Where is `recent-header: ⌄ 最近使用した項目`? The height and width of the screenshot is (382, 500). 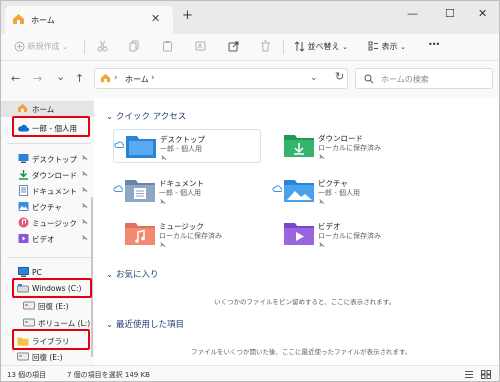
recent-header: ⌄ 最近使用した項目 is located at coordinates (145, 324).